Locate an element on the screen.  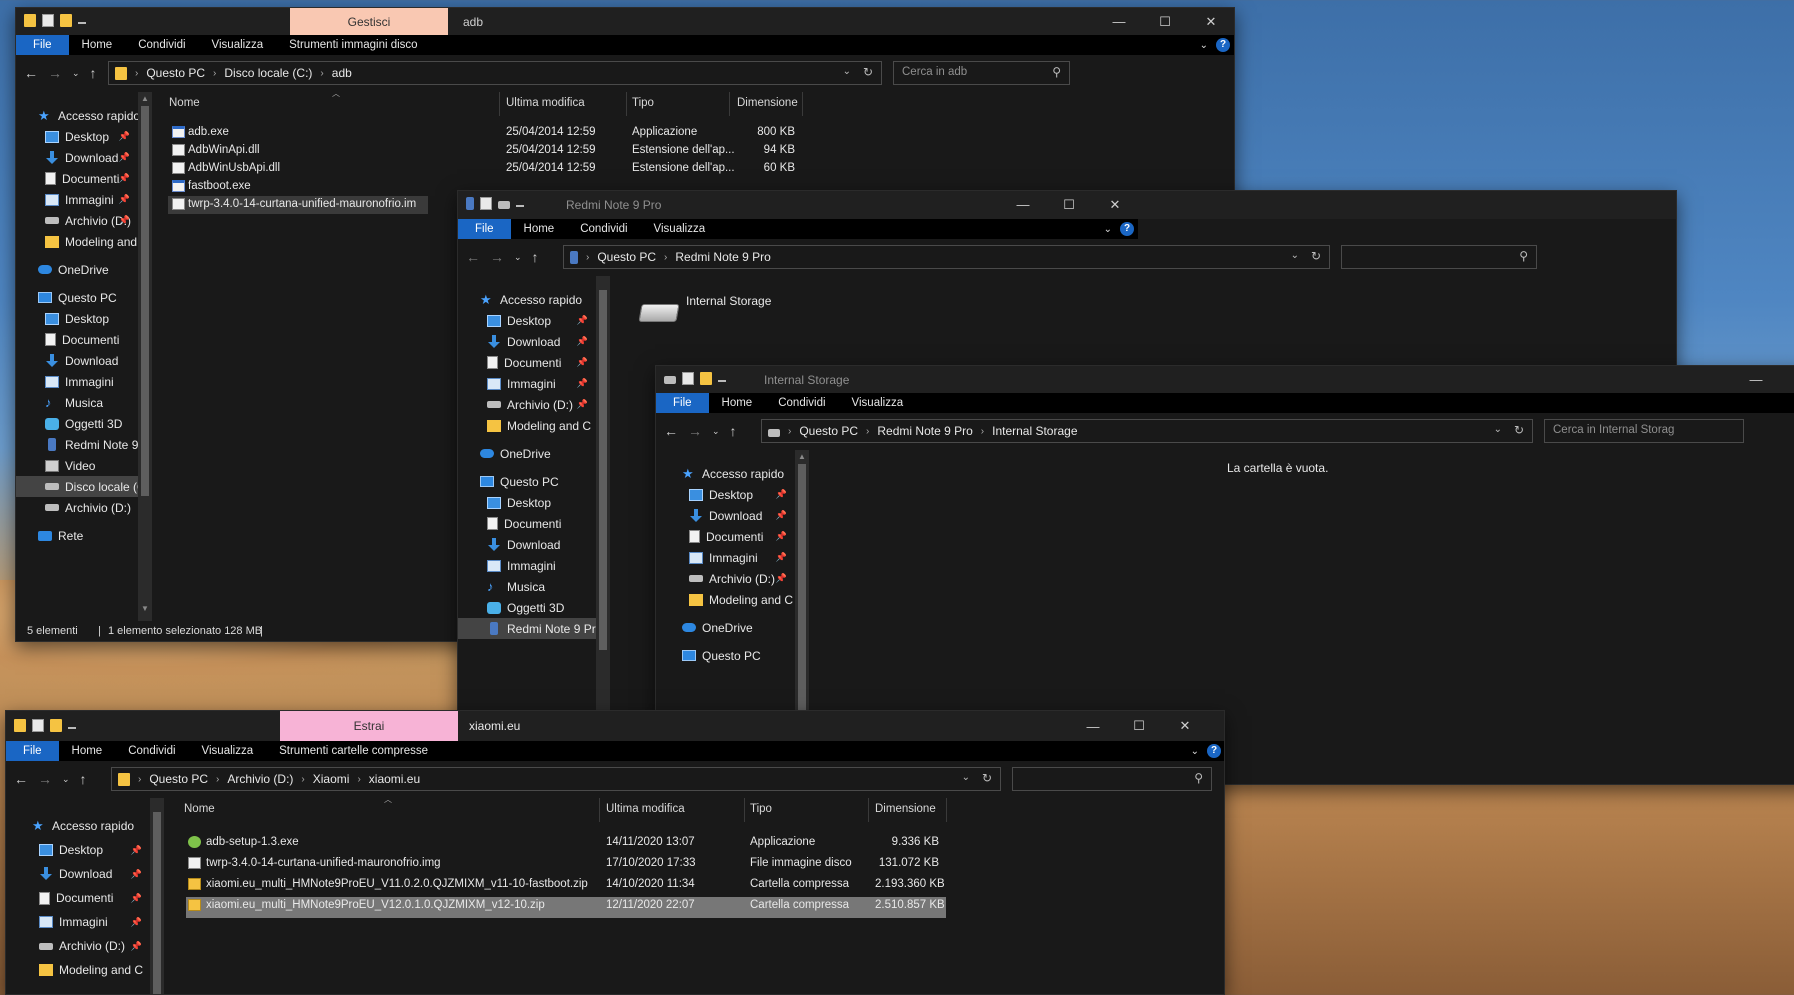
storage-drive-icon is located at coordinates (659, 313).